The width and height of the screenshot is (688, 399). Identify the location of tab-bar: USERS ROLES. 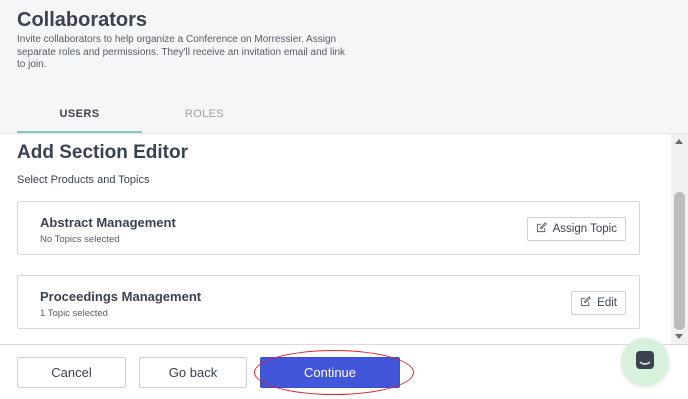
(142, 119).